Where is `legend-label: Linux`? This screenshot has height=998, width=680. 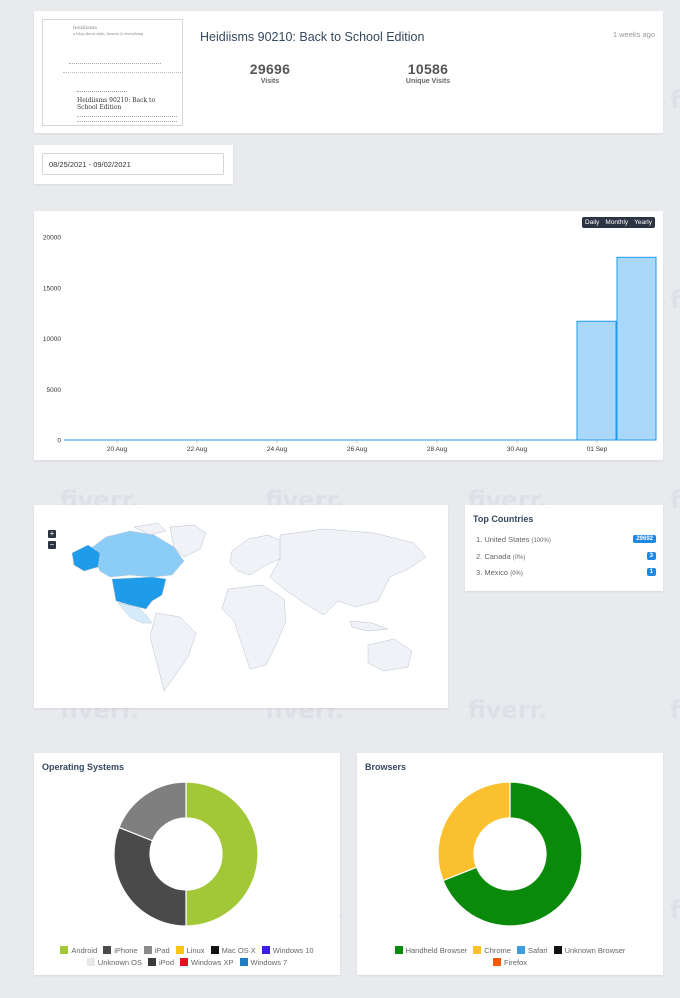 legend-label: Linux is located at coordinates (195, 950).